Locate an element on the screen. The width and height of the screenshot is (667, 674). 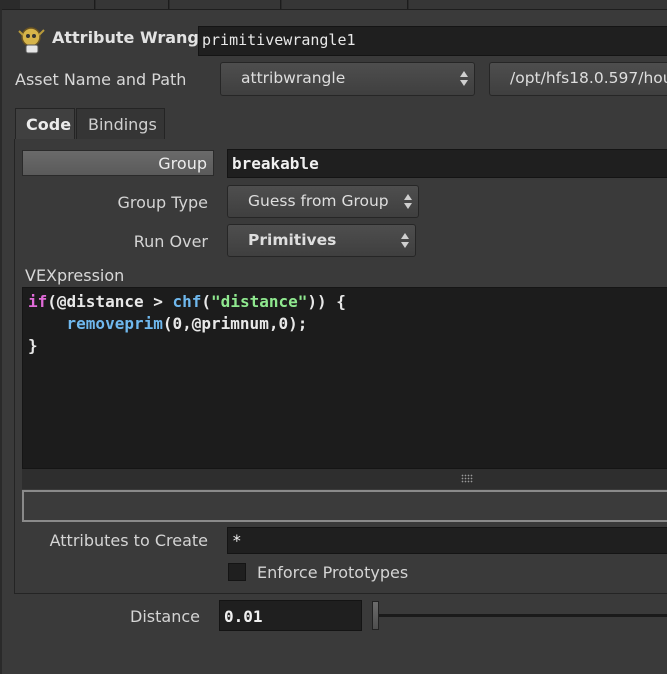
code-string: "distance" is located at coordinates (259, 301).